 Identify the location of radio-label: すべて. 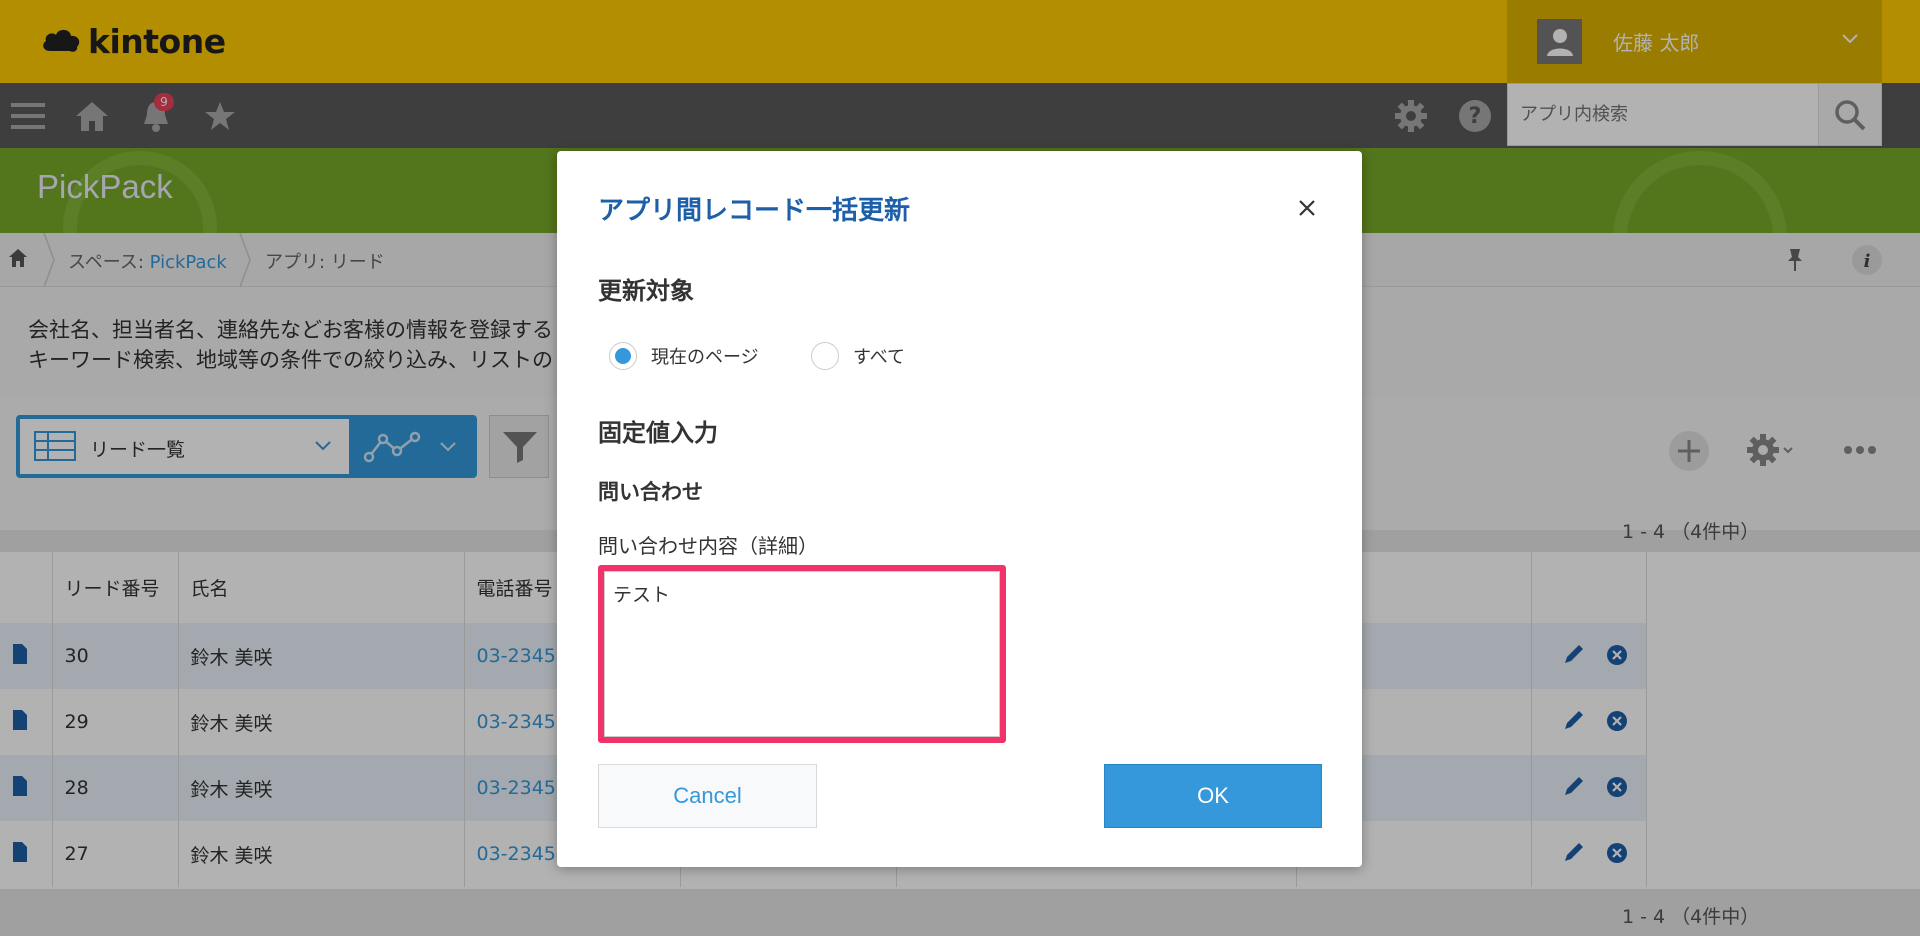
(879, 357).